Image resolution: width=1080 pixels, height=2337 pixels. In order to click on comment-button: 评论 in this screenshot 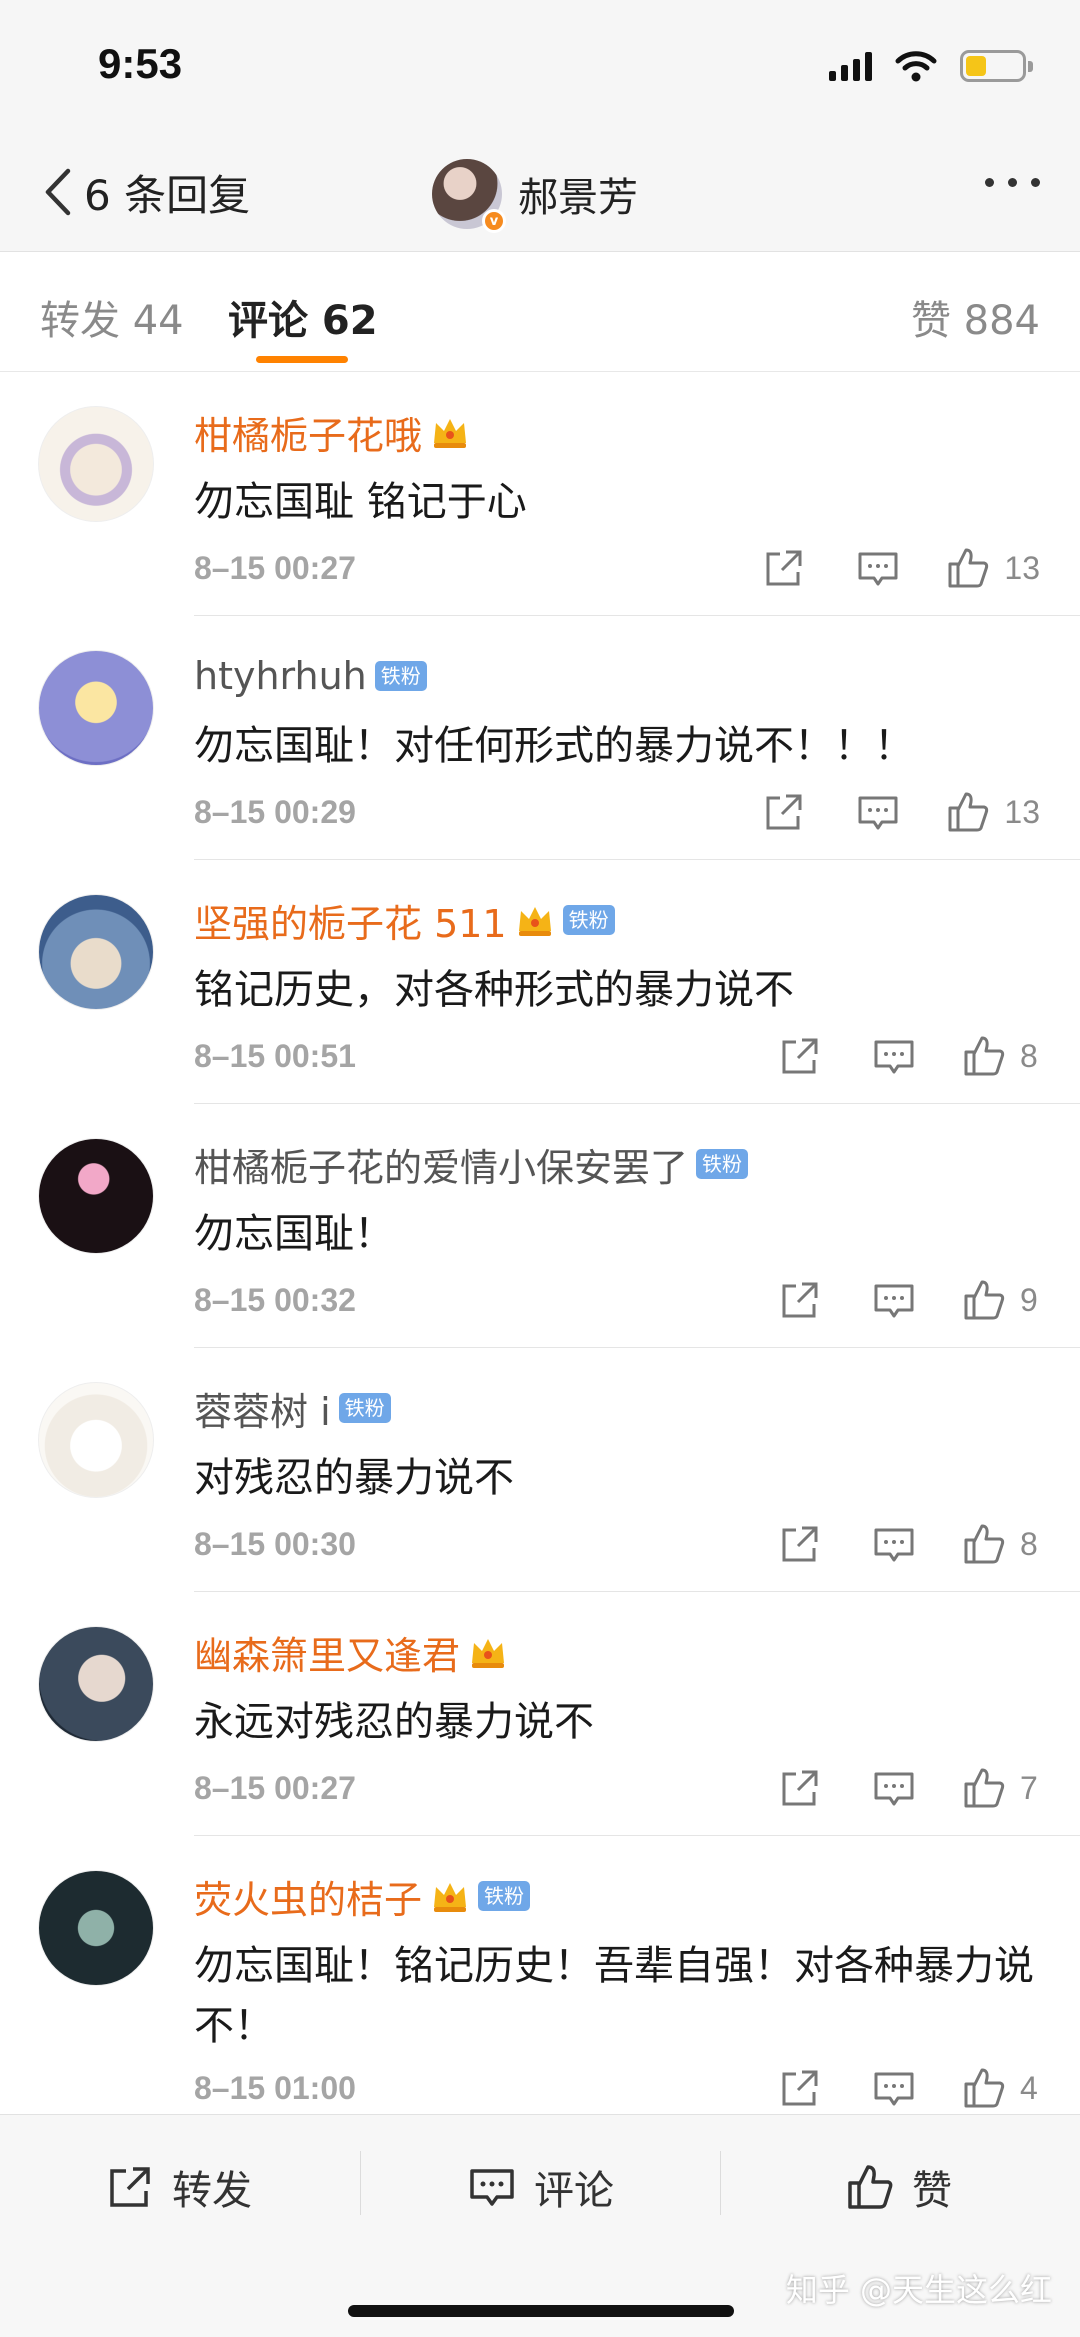, I will do `click(541, 2187)`.